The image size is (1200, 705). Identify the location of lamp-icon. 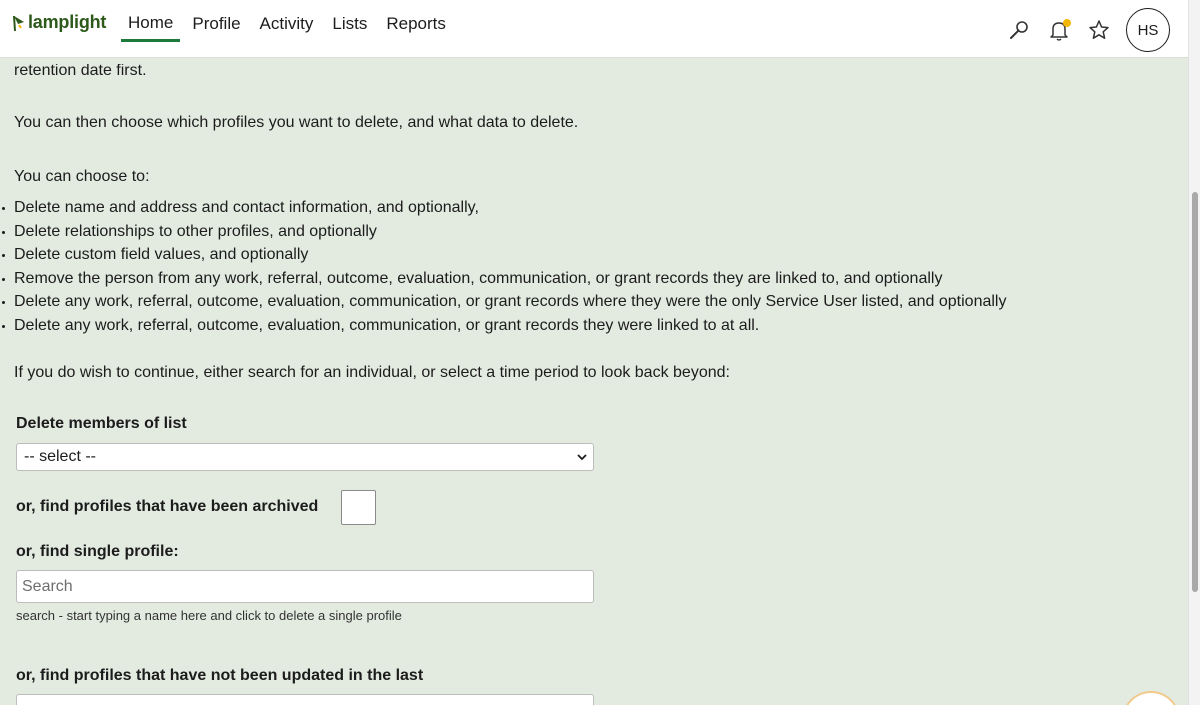
(18, 23).